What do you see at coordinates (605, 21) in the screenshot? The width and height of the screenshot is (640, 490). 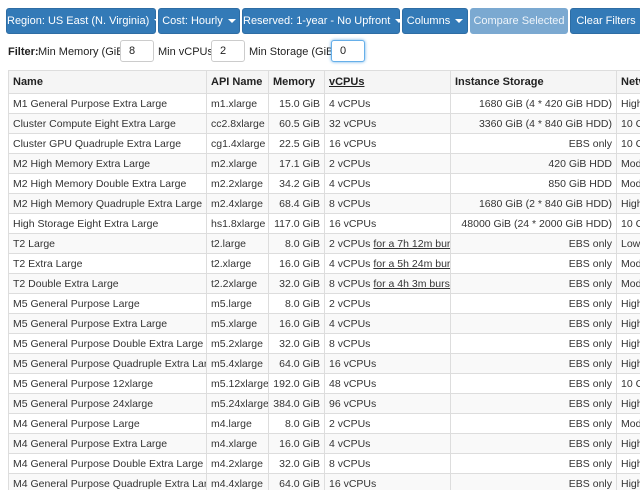 I see `clear-filters-button: Clear Filters` at bounding box center [605, 21].